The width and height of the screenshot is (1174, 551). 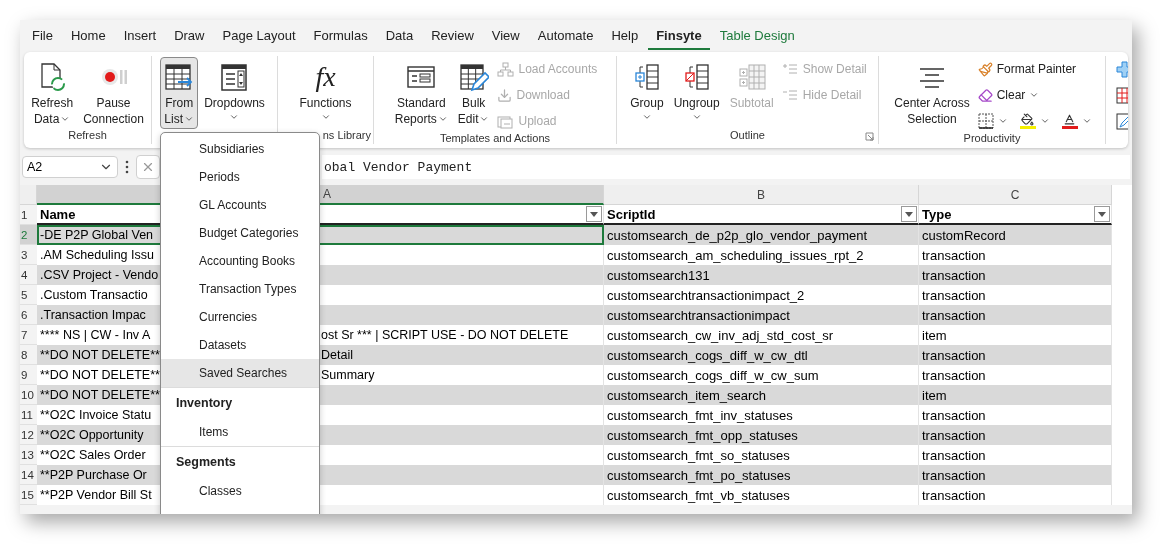 What do you see at coordinates (340, 36) in the screenshot?
I see `ribbon-tab: Formulas` at bounding box center [340, 36].